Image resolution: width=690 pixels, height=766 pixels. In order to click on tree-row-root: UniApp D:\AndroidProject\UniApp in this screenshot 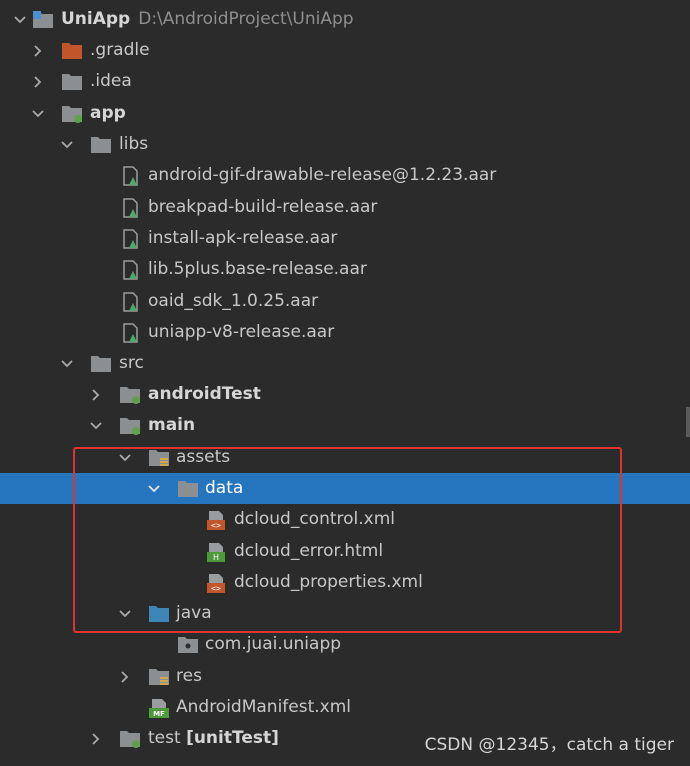, I will do `click(345, 19)`.